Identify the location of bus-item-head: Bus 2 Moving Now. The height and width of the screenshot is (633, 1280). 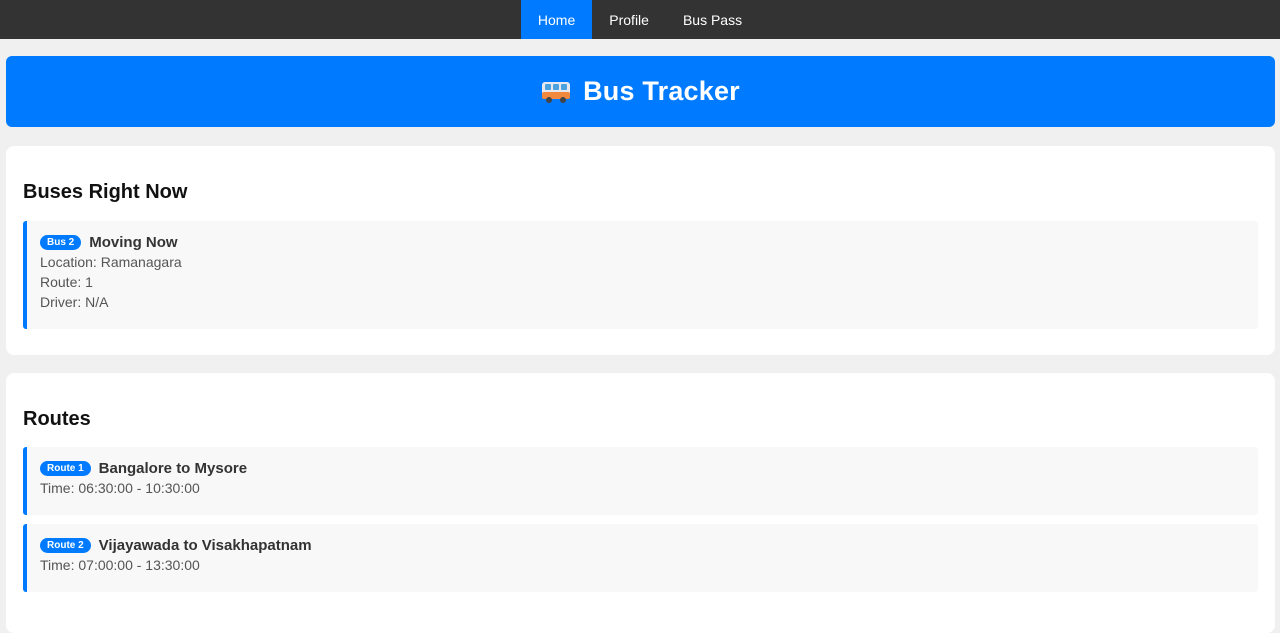
(642, 242).